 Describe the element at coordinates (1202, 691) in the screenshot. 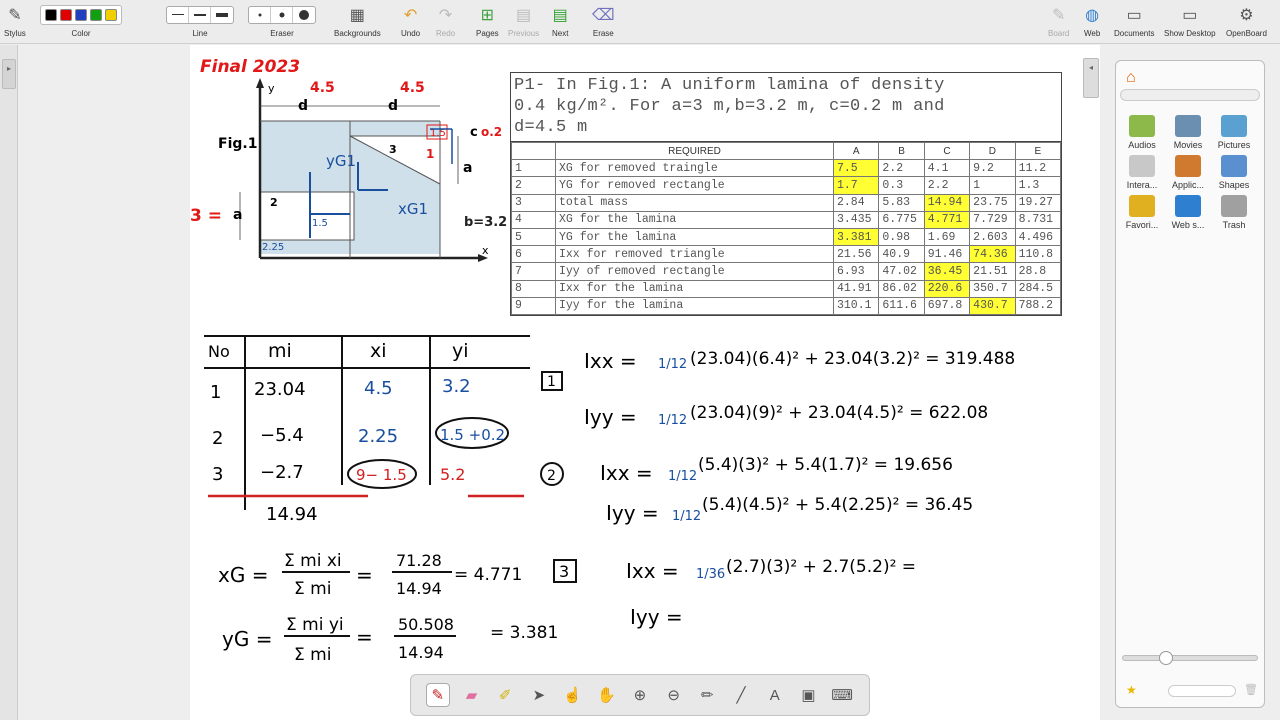

I see `library-search-input` at that location.